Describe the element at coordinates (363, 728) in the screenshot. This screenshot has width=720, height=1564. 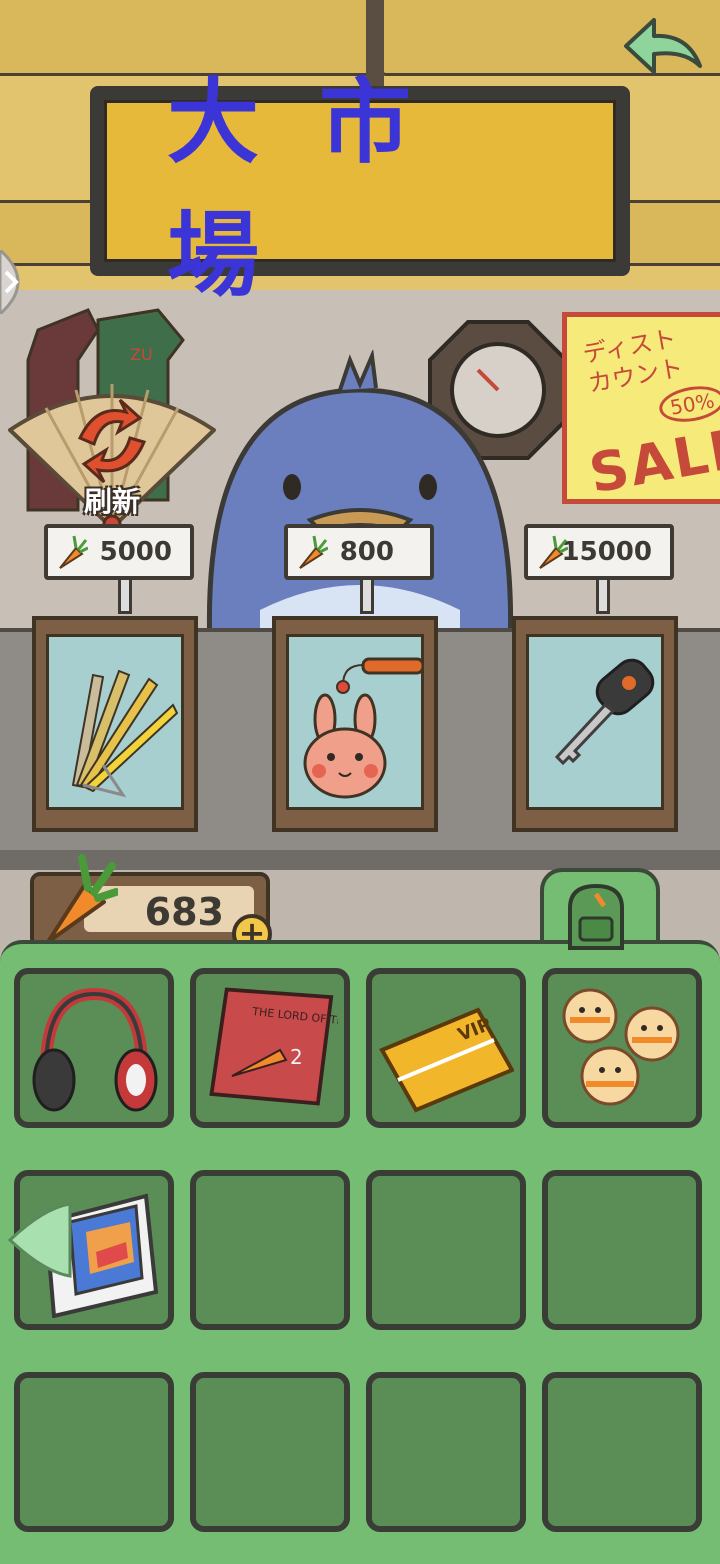
I see `bunny-keychain-icon` at that location.